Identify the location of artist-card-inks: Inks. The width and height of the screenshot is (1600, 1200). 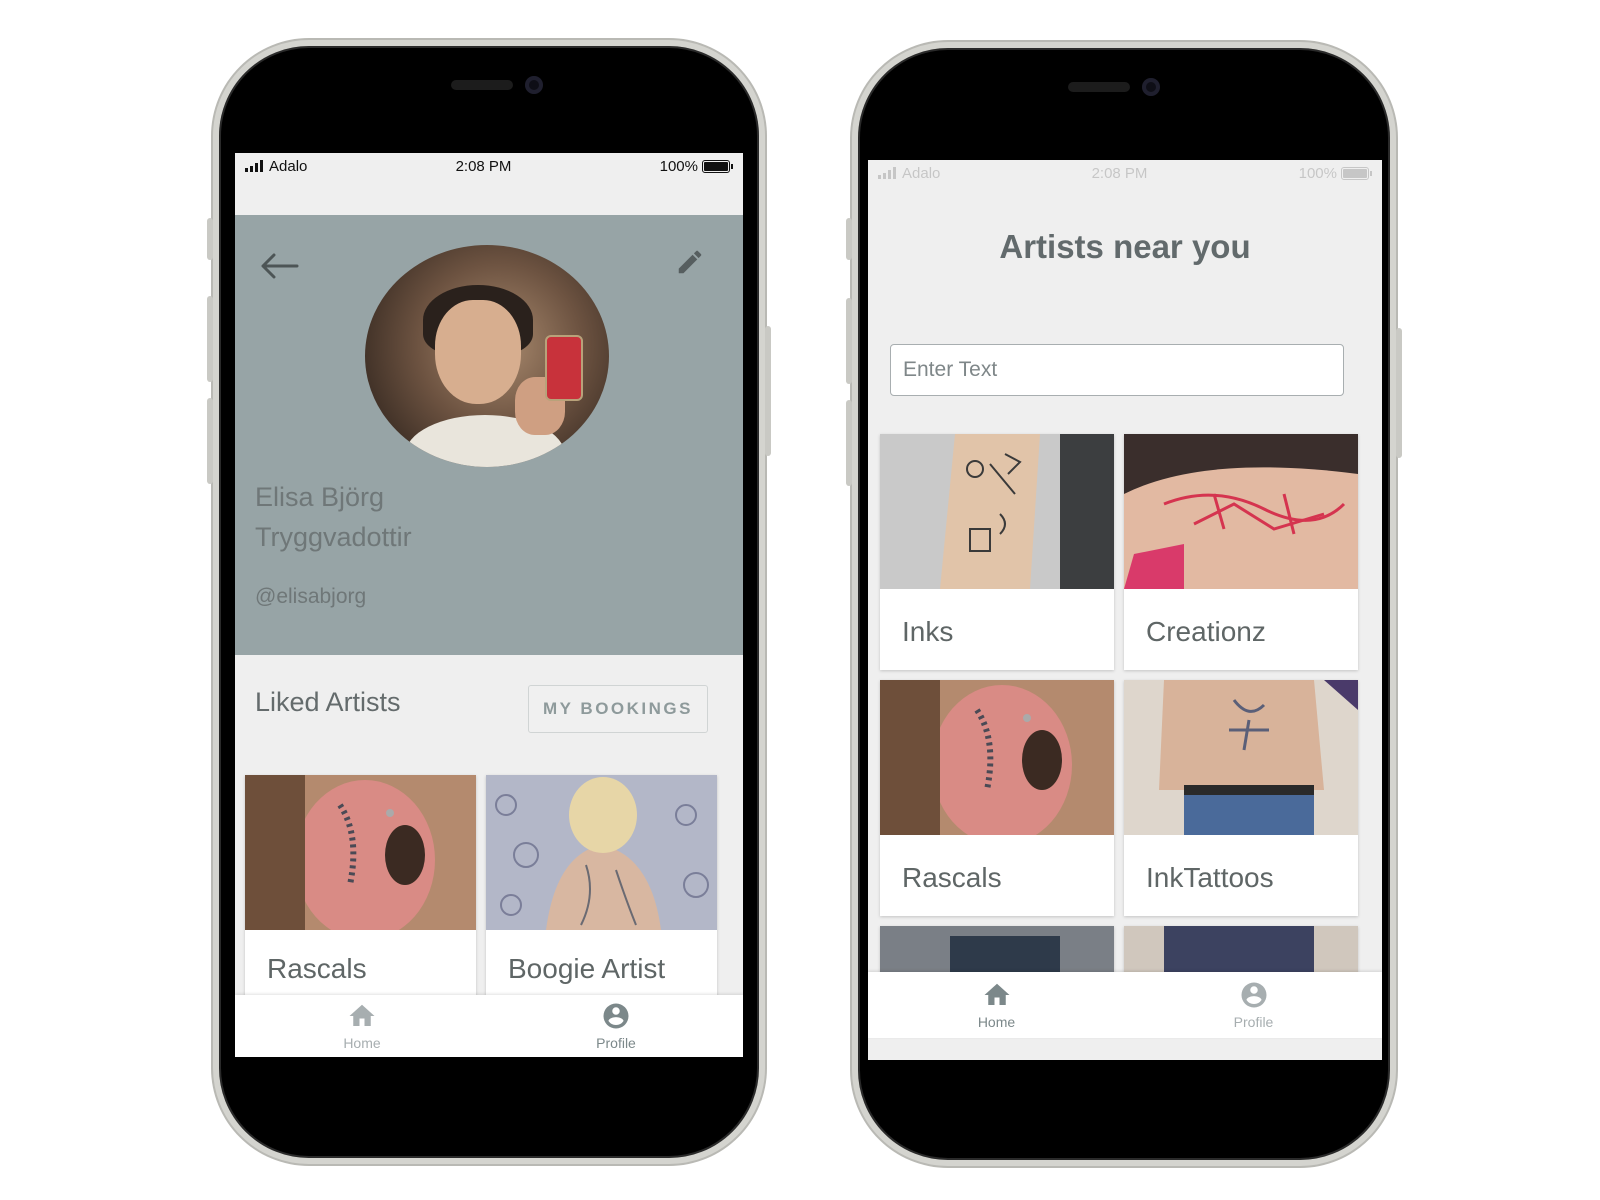
(997, 552).